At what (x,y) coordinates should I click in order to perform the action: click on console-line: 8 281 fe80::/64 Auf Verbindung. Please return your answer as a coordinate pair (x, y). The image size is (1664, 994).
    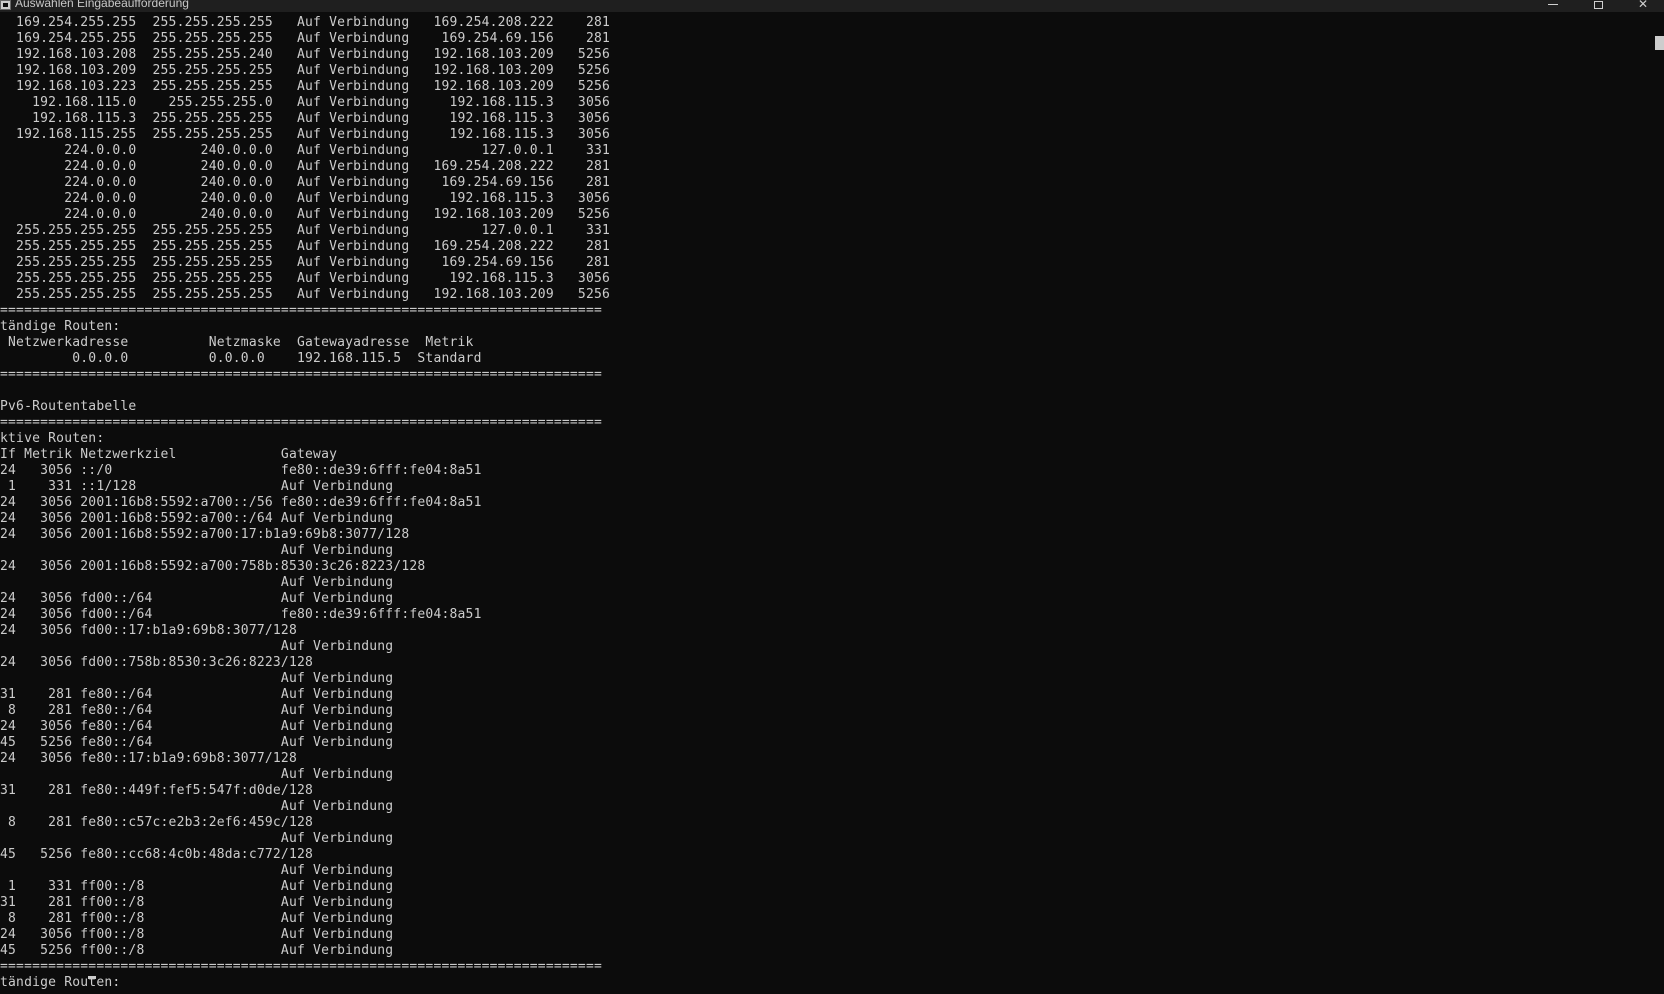
    Looking at the image, I should click on (197, 710).